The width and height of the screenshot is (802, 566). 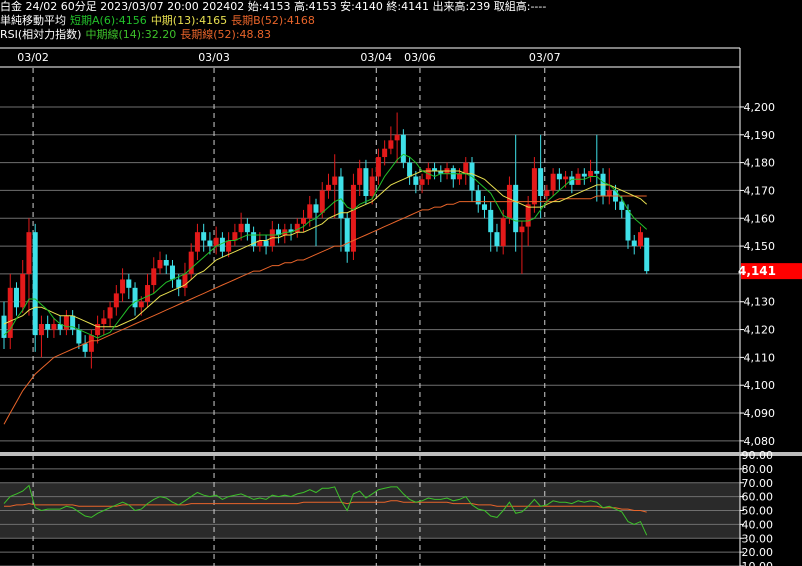 What do you see at coordinates (226, 34) in the screenshot?
I see `rsi-legend-long: 長期線(52):48.83` at bounding box center [226, 34].